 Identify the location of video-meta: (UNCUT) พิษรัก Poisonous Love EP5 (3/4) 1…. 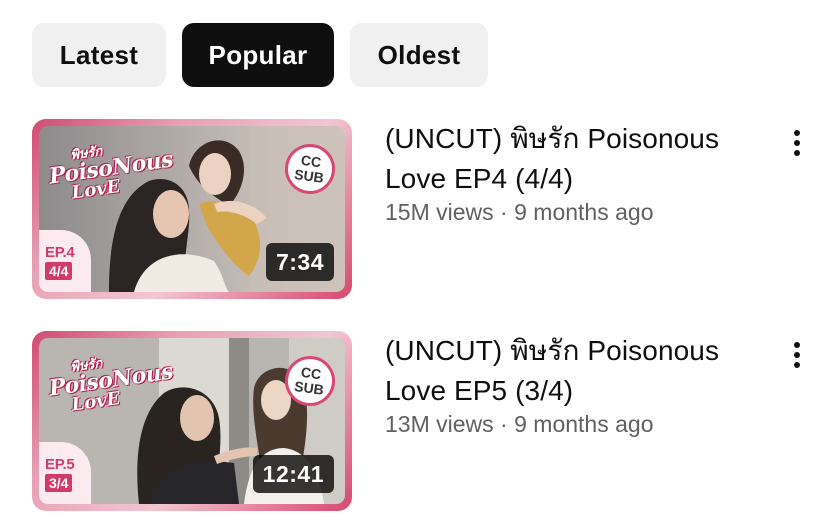
(575, 386).